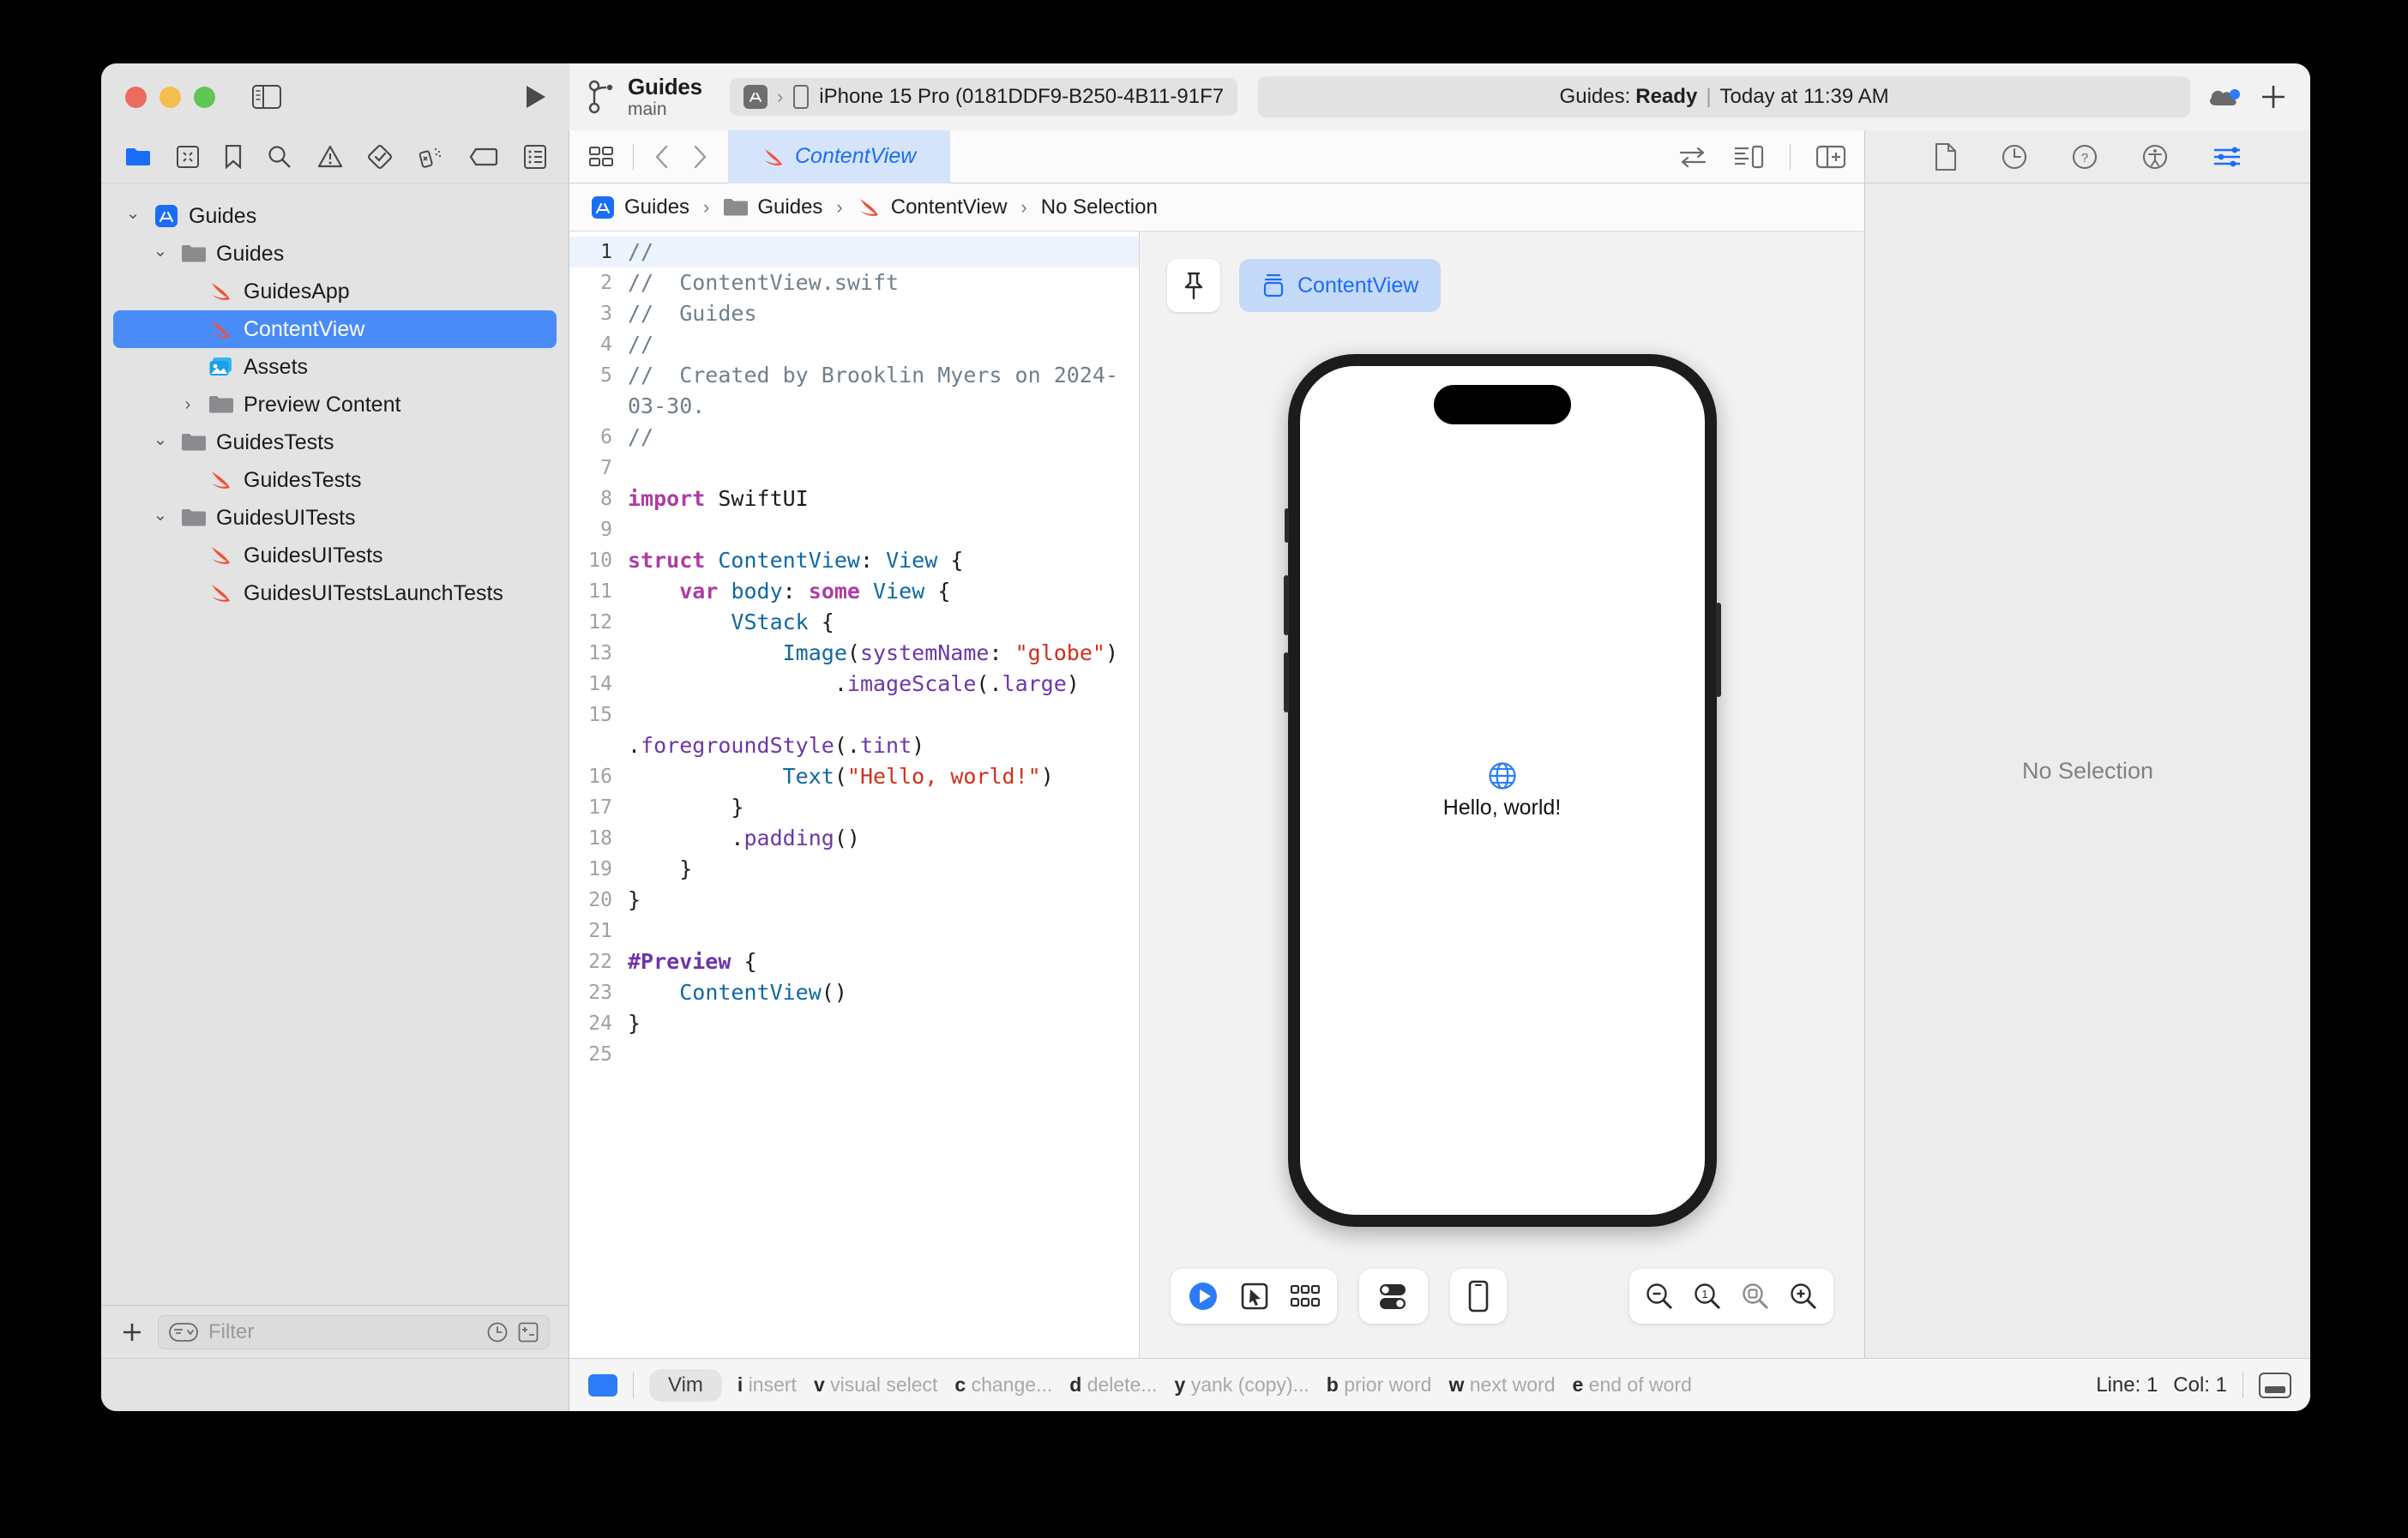 The height and width of the screenshot is (1538, 2408). Describe the element at coordinates (854, 622) in the screenshot. I see `code-line: 12 VStack {` at that location.